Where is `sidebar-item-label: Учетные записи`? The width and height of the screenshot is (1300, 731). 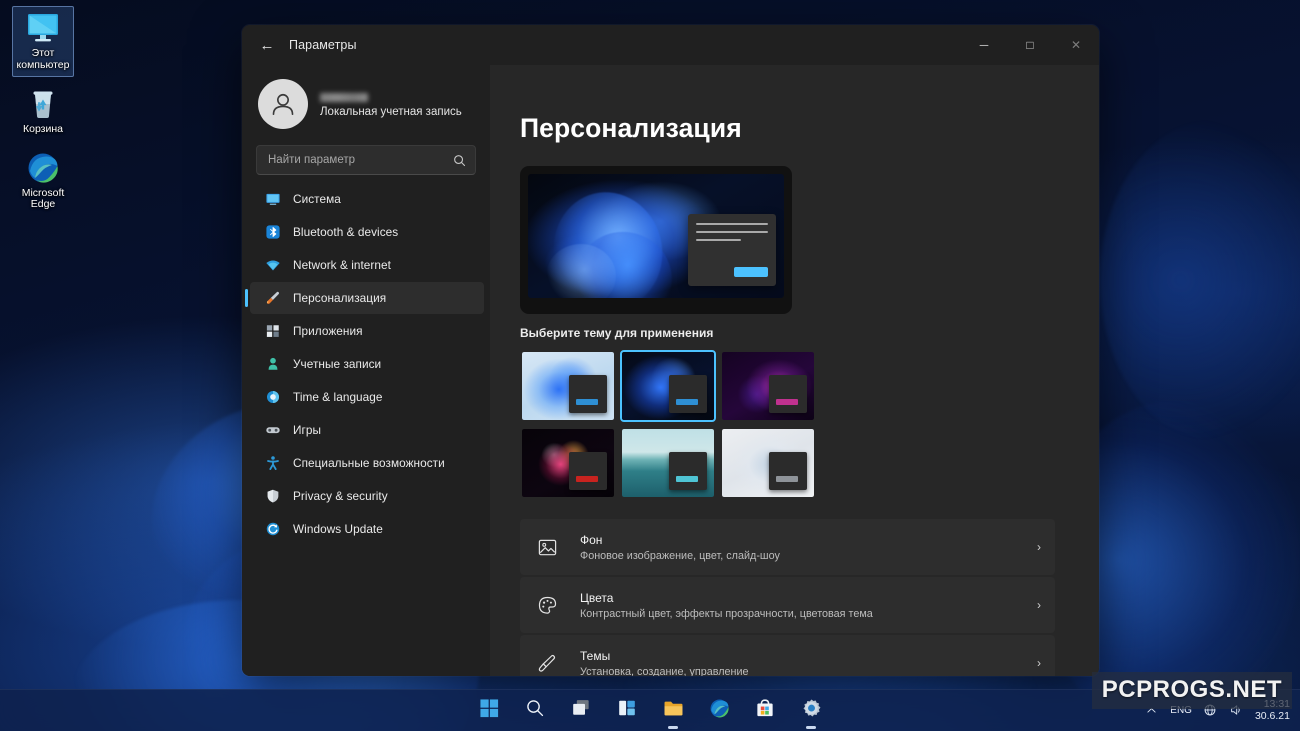 sidebar-item-label: Учетные записи is located at coordinates (337, 364).